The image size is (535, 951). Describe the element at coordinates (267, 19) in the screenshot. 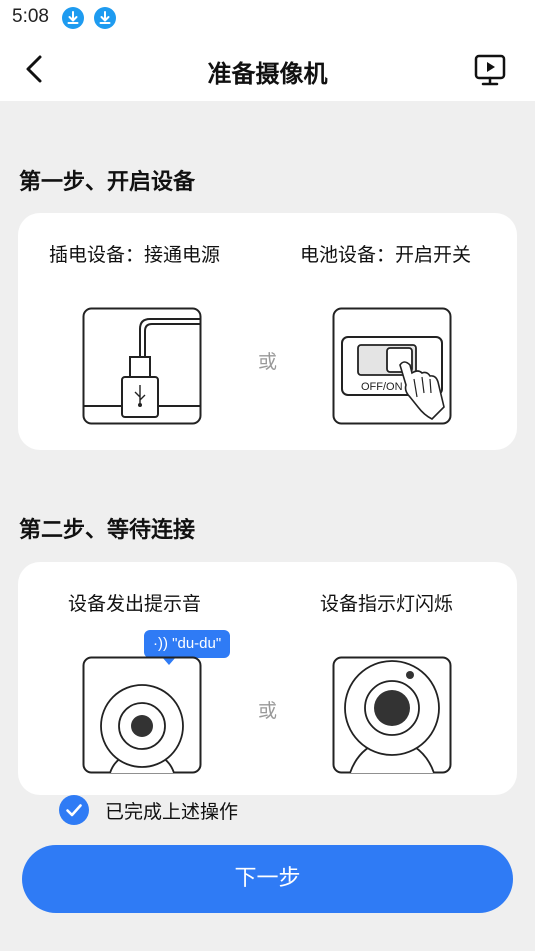

I see `status-bar: 5:08` at that location.